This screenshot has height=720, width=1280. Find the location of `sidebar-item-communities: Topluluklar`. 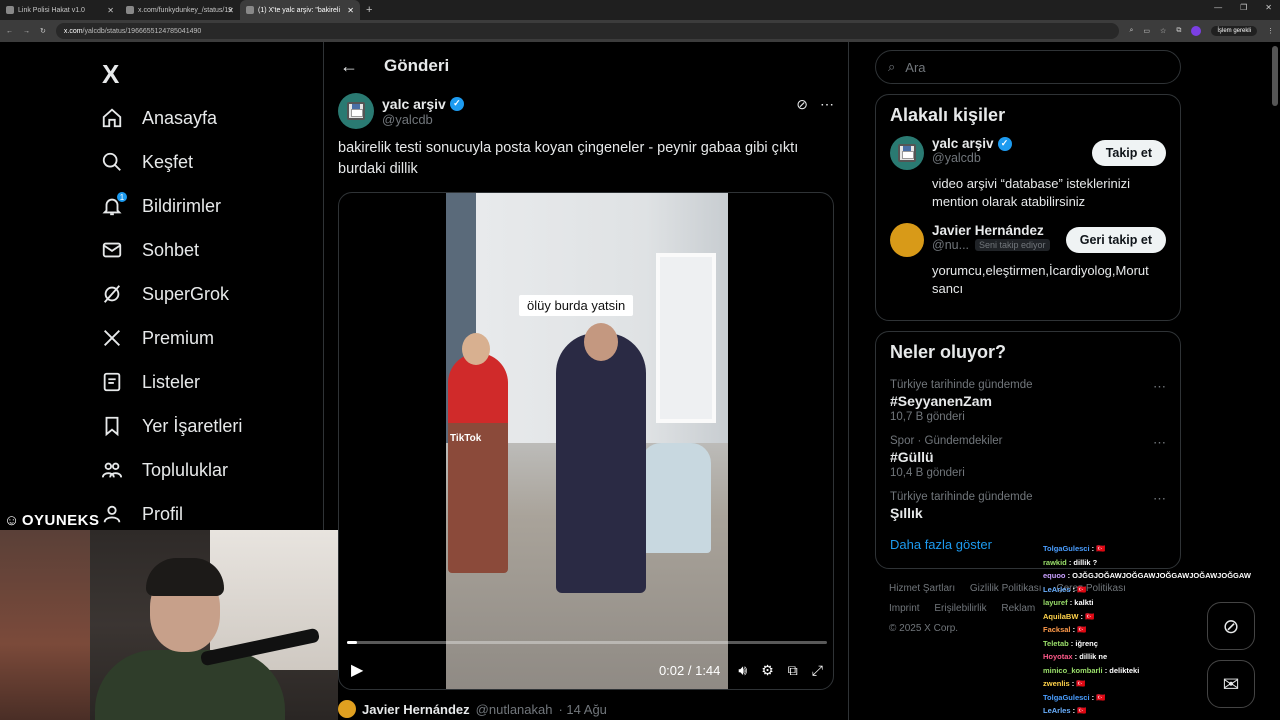

sidebar-item-communities: Topluluklar is located at coordinates (210, 470).